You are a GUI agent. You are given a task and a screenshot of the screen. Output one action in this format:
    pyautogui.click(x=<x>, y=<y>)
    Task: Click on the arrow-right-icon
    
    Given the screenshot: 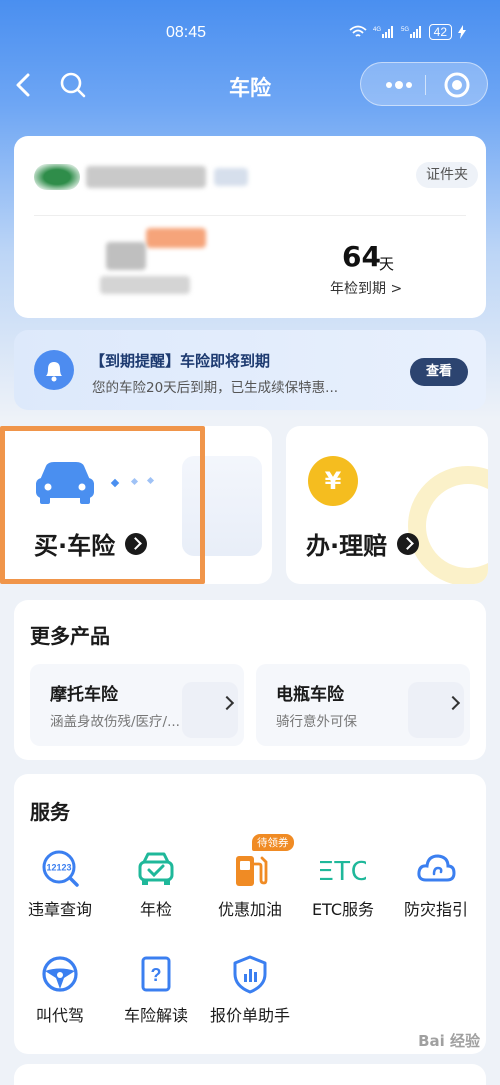 What is the action you would take?
    pyautogui.click(x=408, y=543)
    